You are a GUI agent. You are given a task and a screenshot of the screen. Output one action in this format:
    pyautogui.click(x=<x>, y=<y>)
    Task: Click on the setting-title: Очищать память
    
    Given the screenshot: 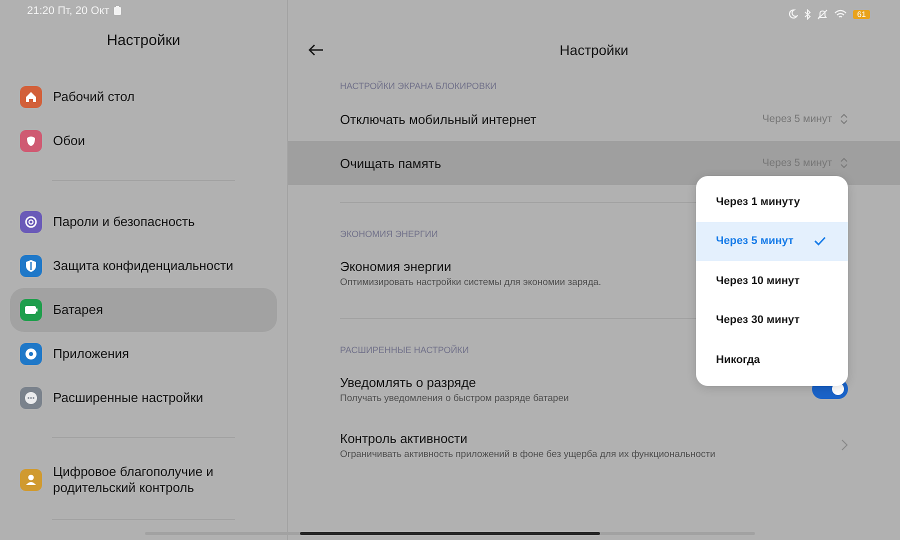 What is the action you would take?
    pyautogui.click(x=391, y=163)
    